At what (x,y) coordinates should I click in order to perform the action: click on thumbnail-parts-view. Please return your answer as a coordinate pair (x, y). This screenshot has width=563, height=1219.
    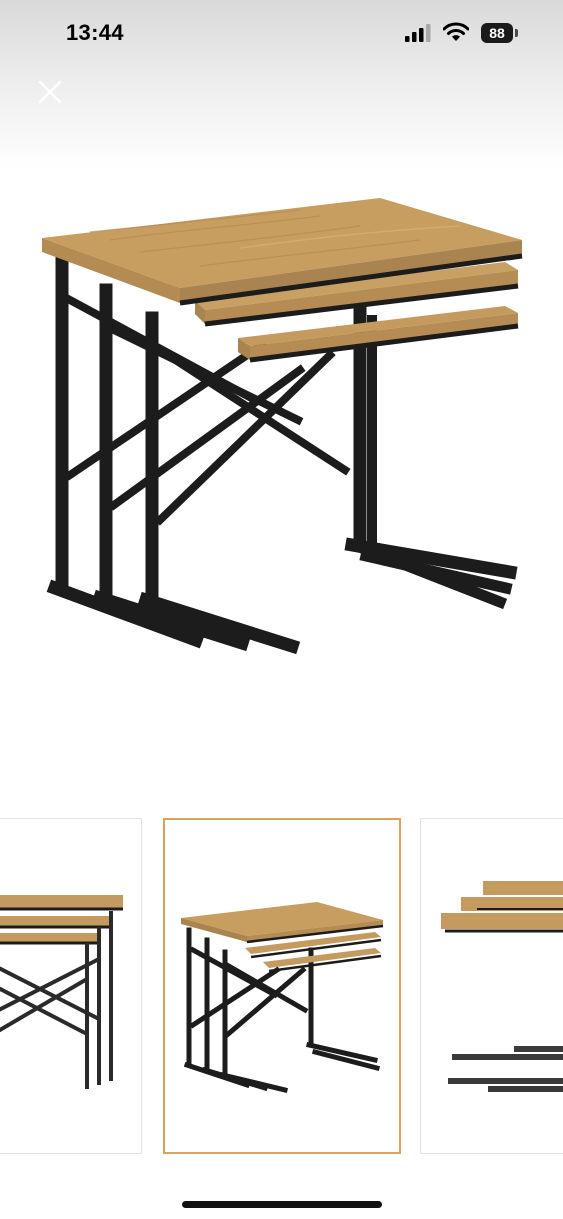
    Looking at the image, I should click on (491, 986).